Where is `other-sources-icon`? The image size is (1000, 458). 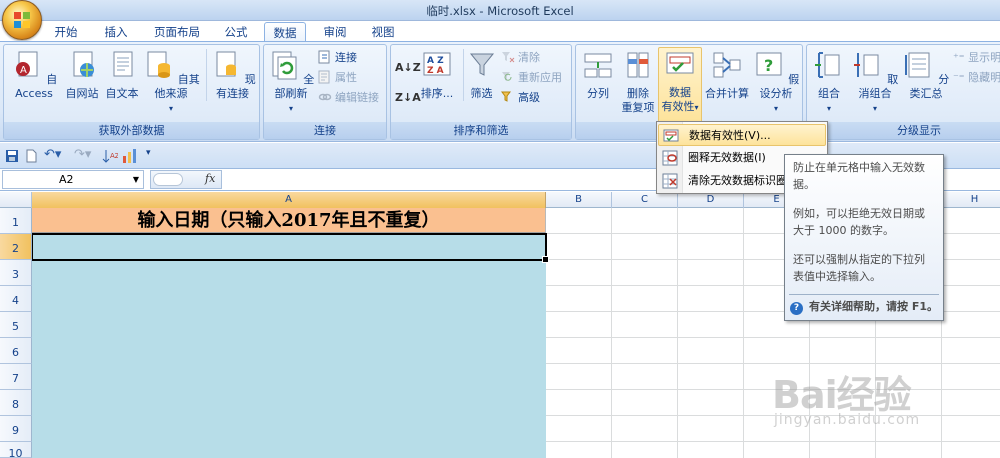 other-sources-icon is located at coordinates (159, 64).